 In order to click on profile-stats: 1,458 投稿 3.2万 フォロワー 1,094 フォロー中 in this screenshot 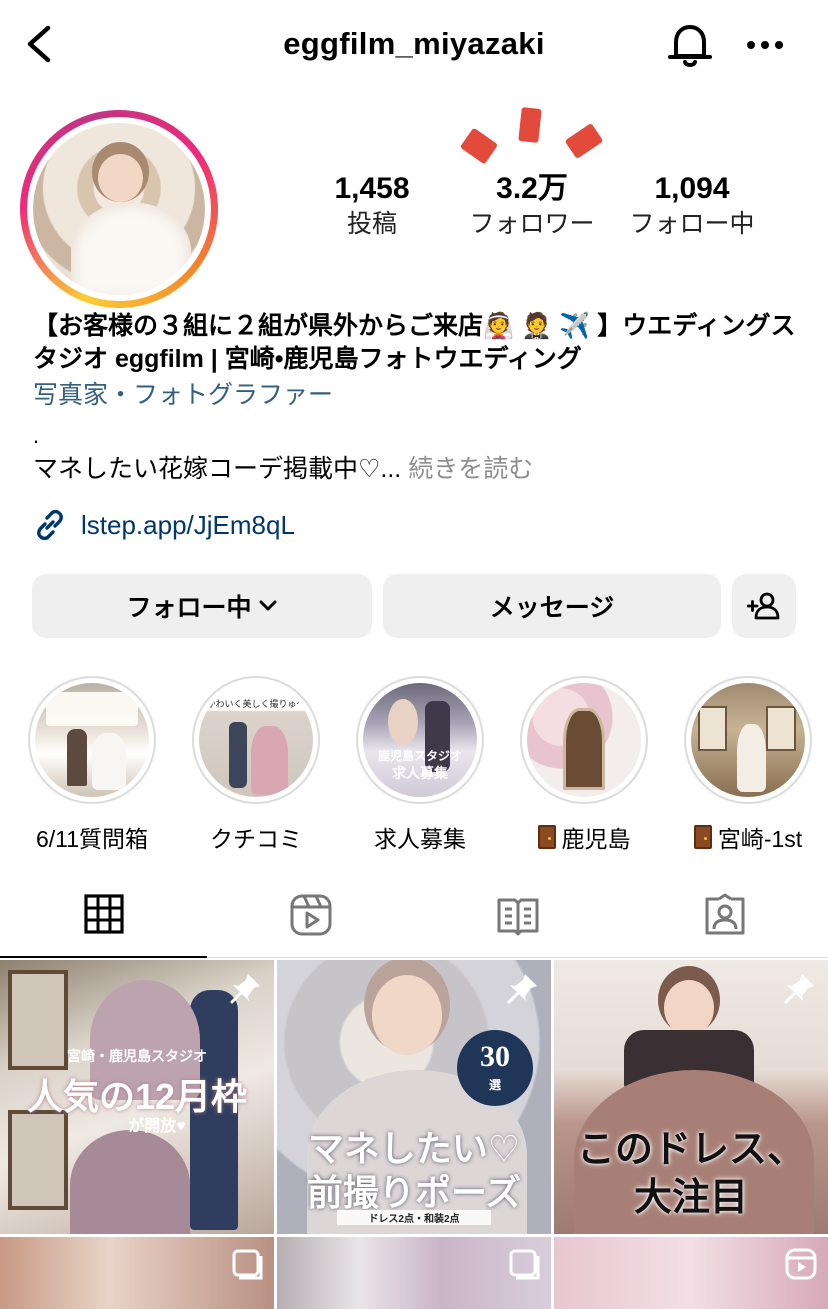, I will do `click(550, 210)`.